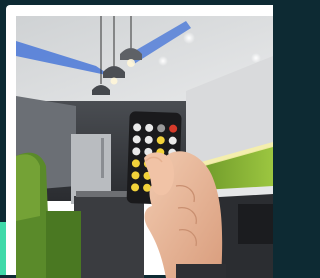  Describe the element at coordinates (201, 271) in the screenshot. I see `sleeve` at that location.